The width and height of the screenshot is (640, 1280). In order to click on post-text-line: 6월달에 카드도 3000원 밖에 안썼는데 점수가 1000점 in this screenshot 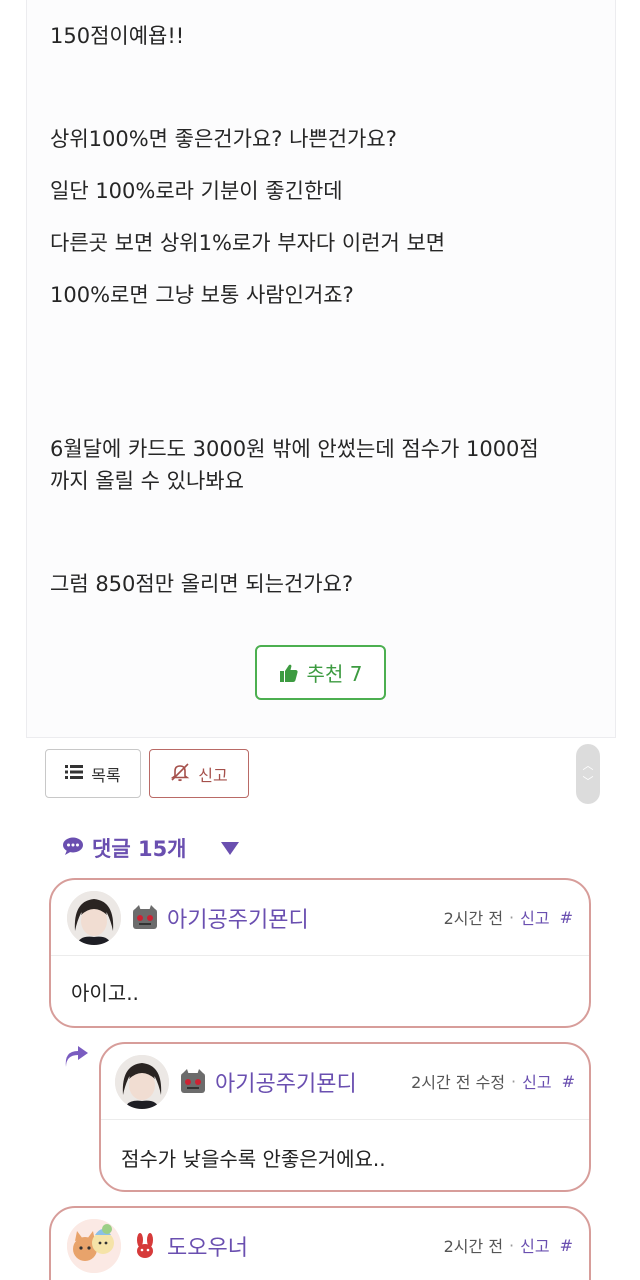, I will do `click(294, 449)`.